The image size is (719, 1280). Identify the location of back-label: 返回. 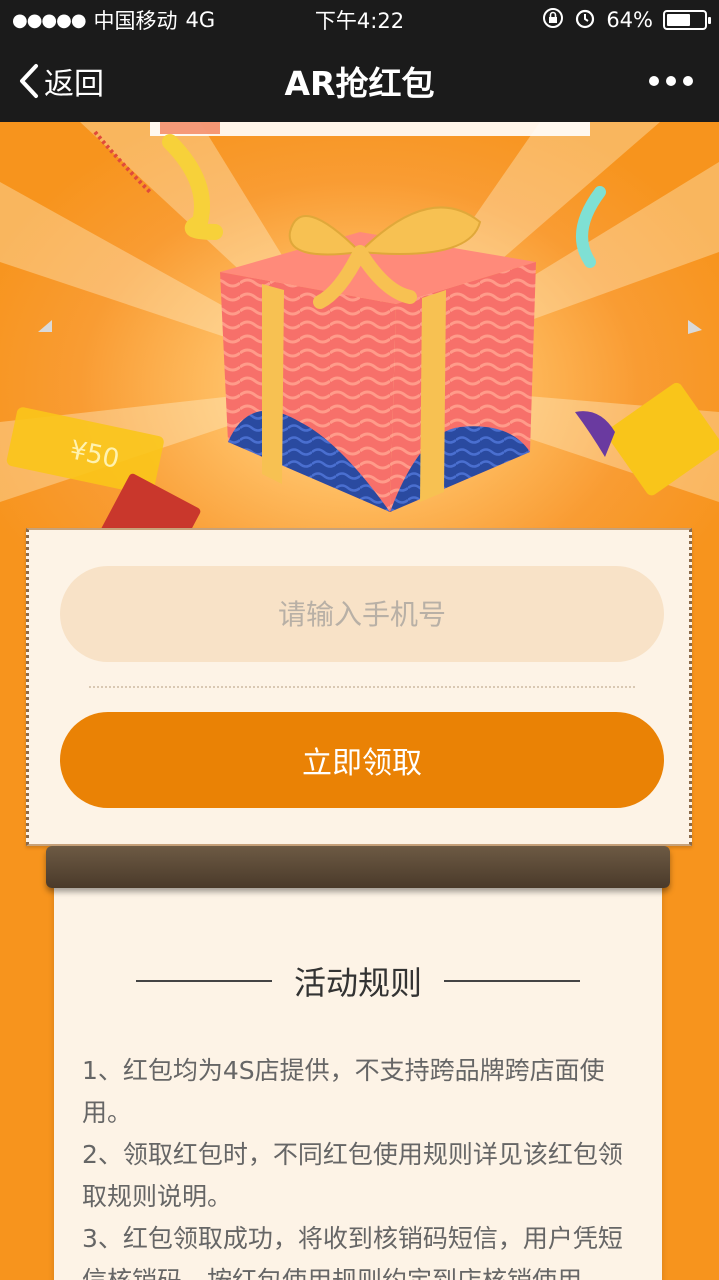
(74, 84).